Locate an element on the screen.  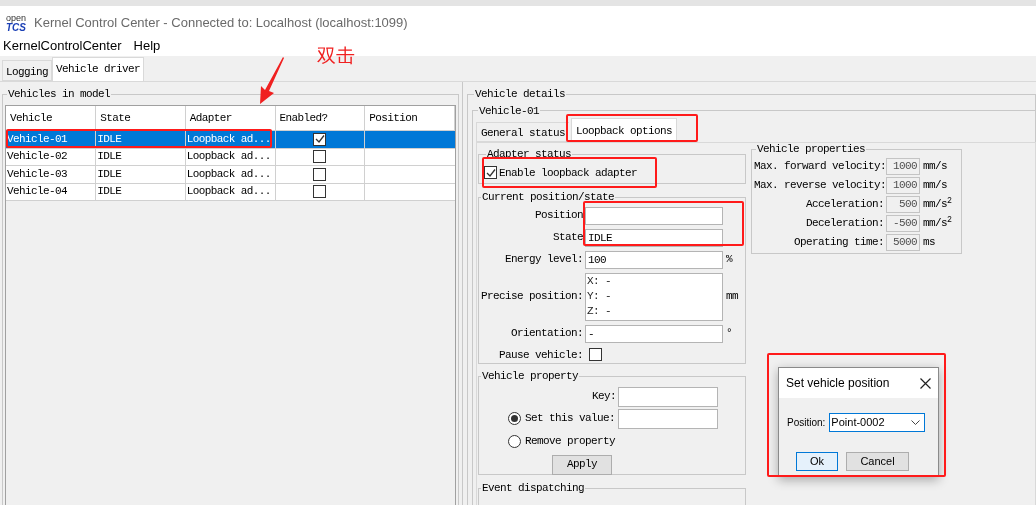
chevron-down-icon is located at coordinates (916, 422).